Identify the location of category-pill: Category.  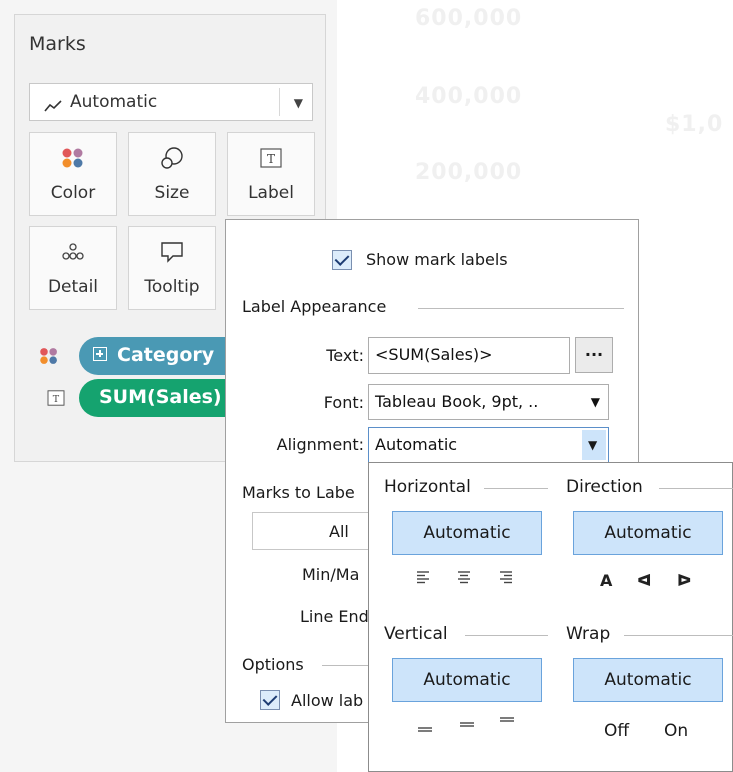
(164, 356).